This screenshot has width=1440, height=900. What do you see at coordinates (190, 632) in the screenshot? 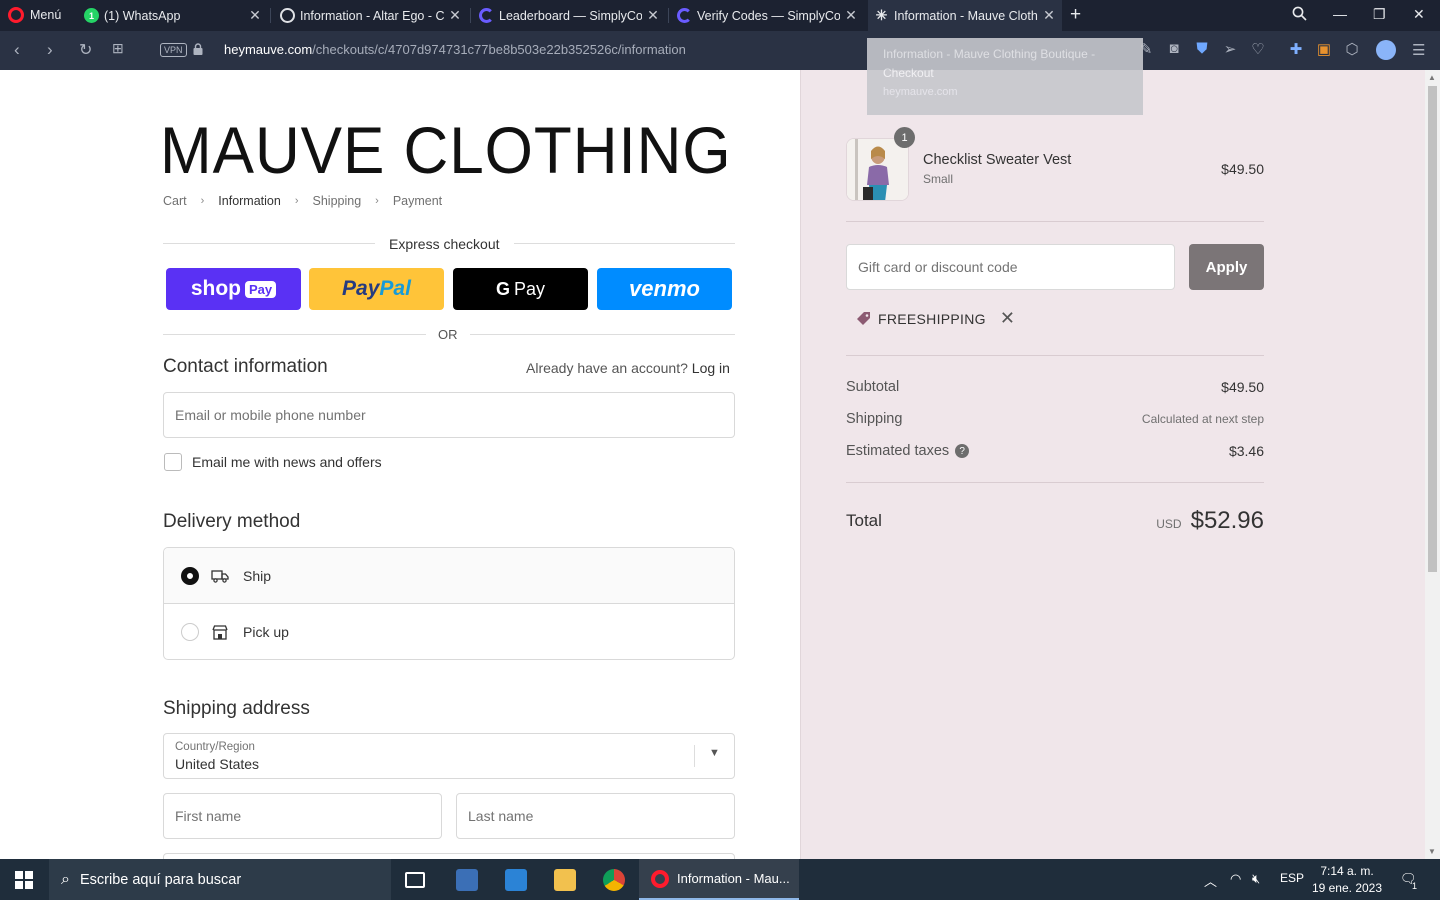
I see `pickup-radio` at bounding box center [190, 632].